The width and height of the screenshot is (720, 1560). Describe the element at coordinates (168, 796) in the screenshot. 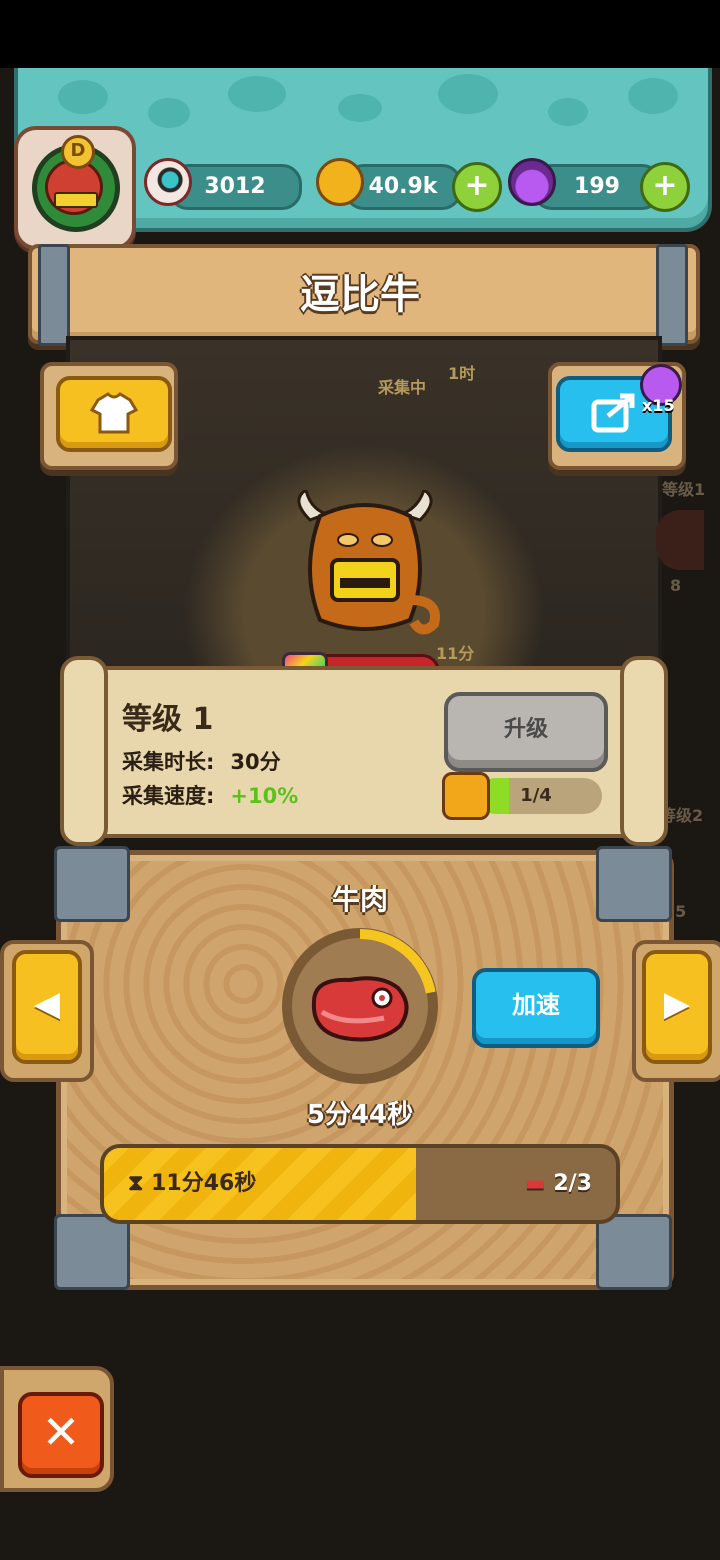

I see `speed-label: 采集速度:` at that location.